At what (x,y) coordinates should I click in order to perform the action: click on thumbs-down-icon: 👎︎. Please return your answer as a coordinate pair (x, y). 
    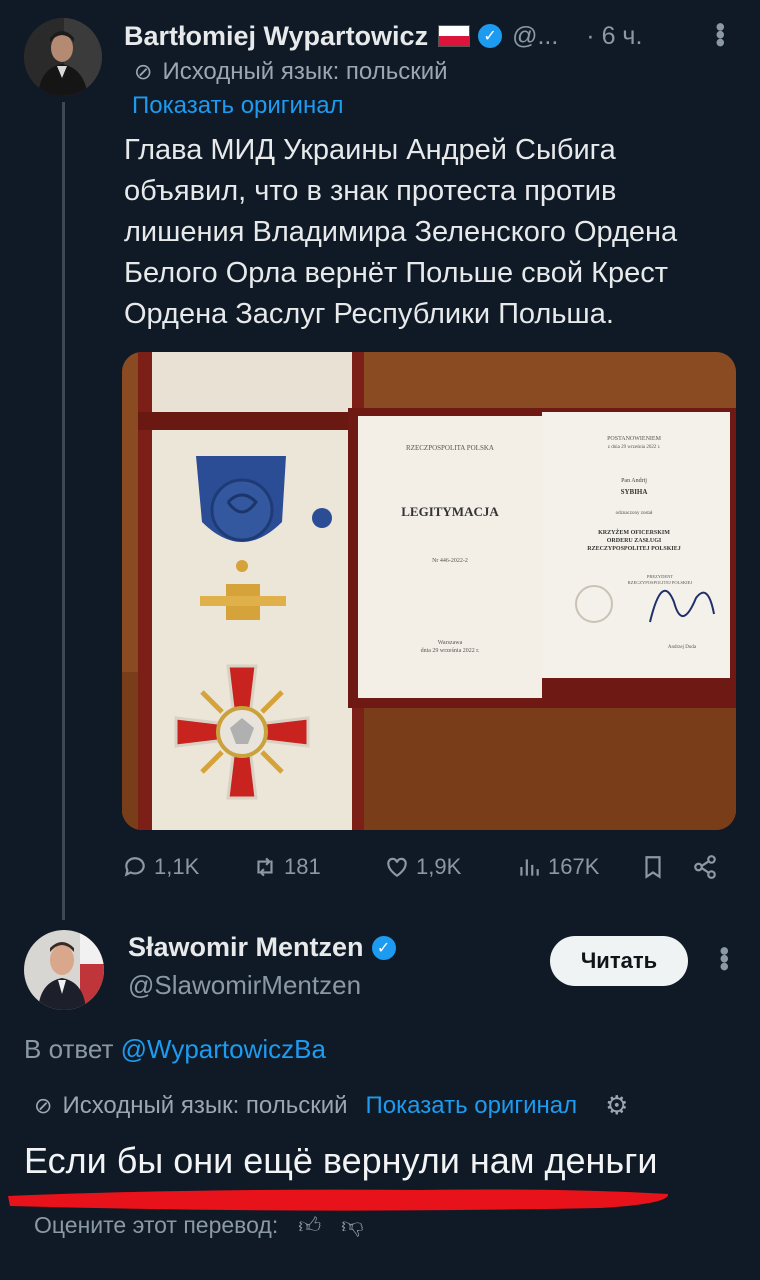
    Looking at the image, I should click on (352, 1225).